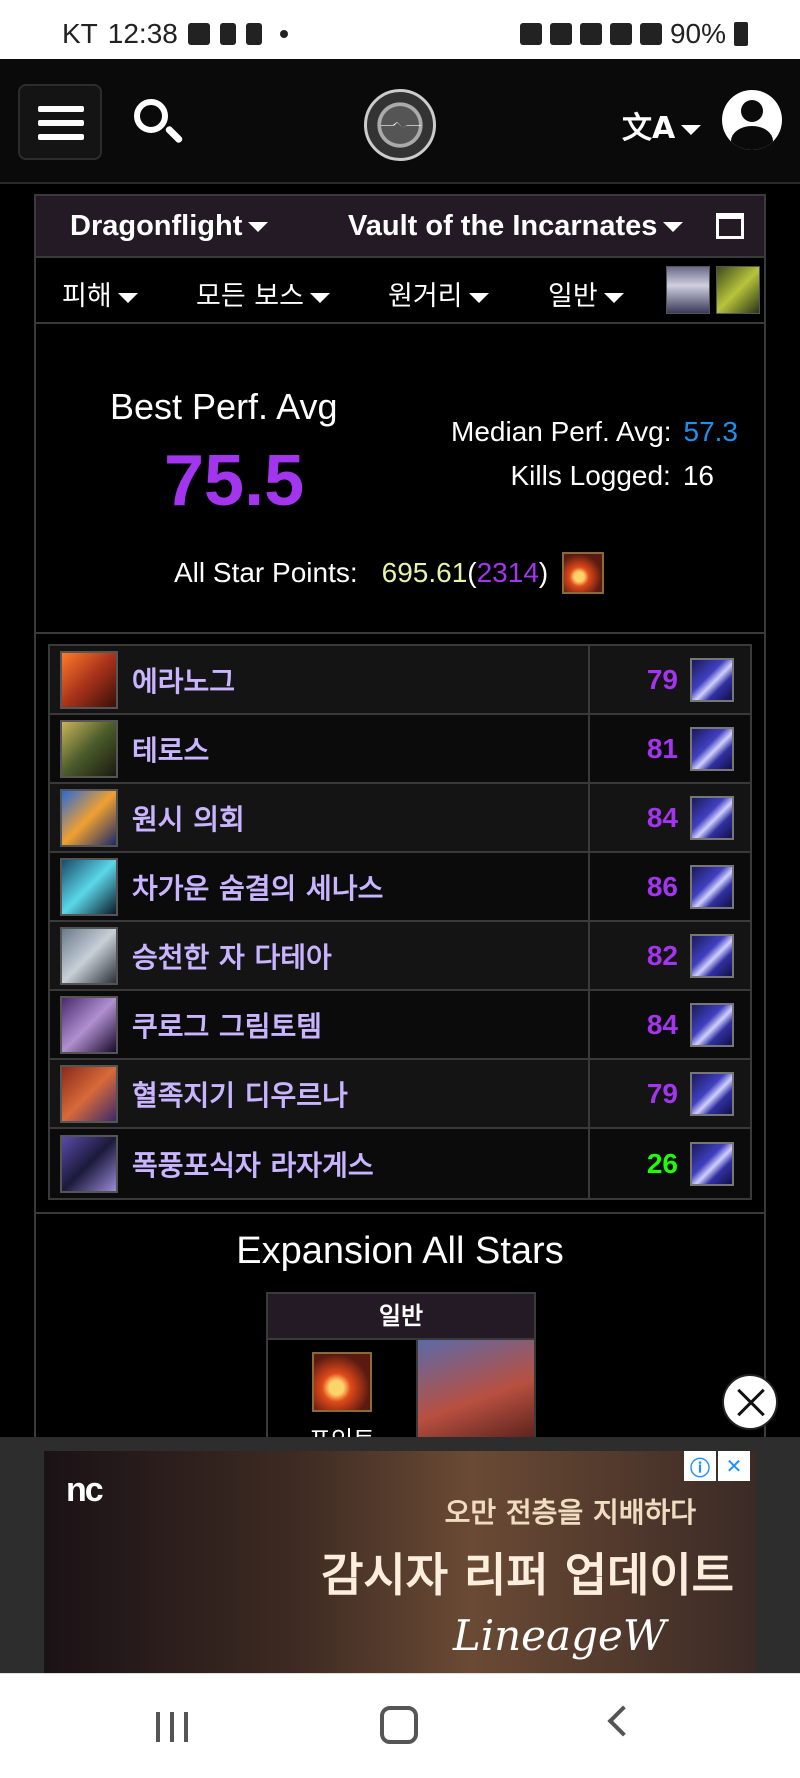 The width and height of the screenshot is (800, 1778). Describe the element at coordinates (60, 122) in the screenshot. I see `menu-icon` at that location.